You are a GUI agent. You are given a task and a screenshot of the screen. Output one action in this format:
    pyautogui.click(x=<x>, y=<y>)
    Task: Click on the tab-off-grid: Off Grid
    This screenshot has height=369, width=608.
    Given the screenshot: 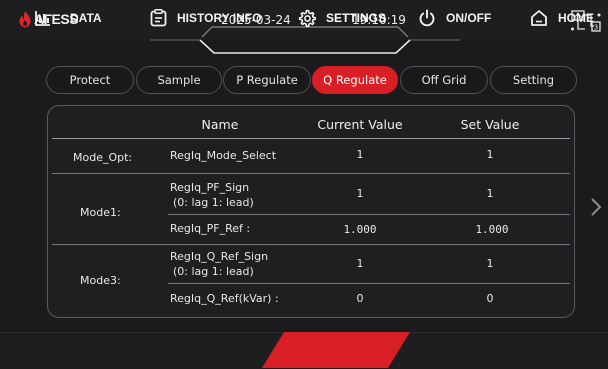 What is the action you would take?
    pyautogui.click(x=444, y=80)
    